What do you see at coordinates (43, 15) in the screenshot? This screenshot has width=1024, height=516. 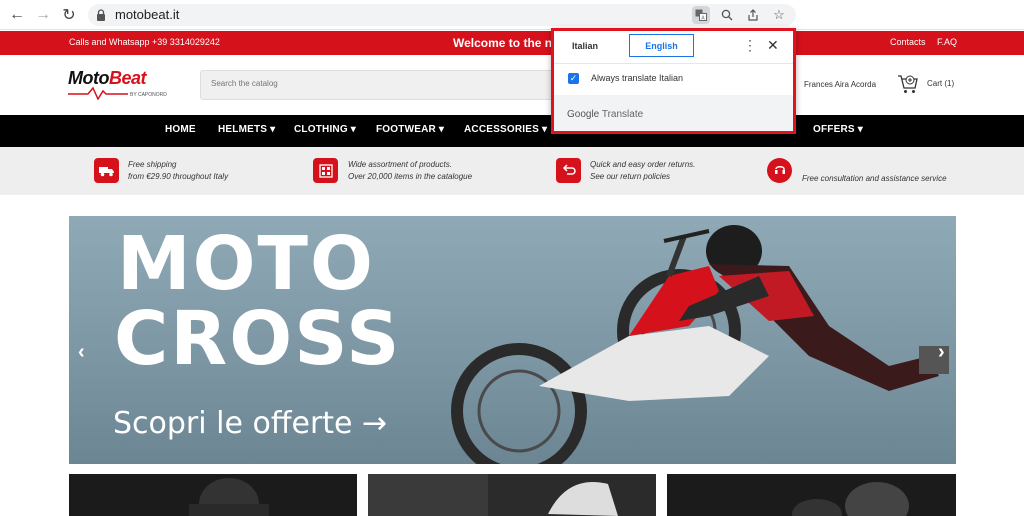 I see `forward-icon: →` at bounding box center [43, 15].